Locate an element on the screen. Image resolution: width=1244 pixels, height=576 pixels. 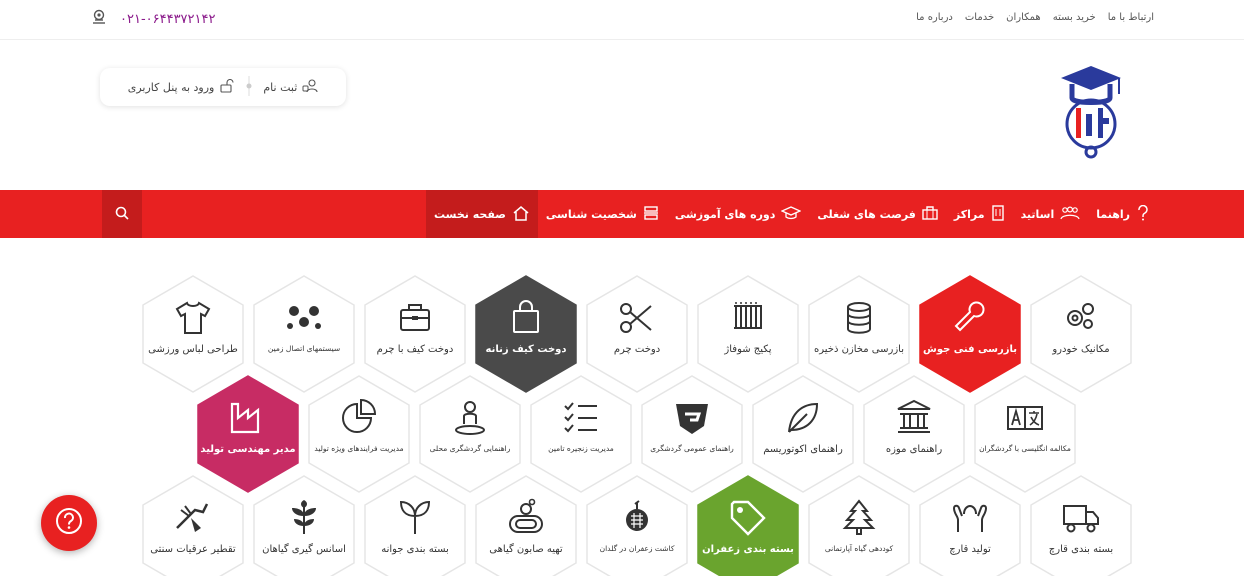
hex-label: دوخت کیف با چرم is located at coordinates (415, 349).